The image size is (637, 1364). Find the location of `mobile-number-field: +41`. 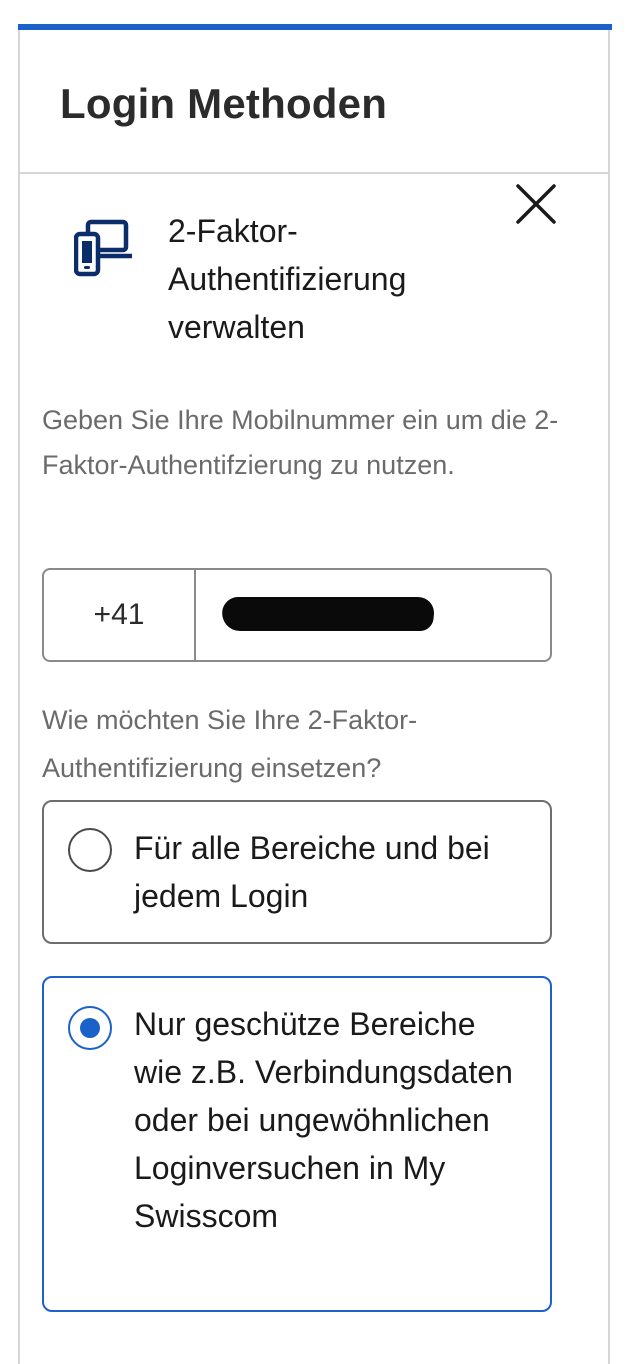

mobile-number-field: +41 is located at coordinates (297, 615).